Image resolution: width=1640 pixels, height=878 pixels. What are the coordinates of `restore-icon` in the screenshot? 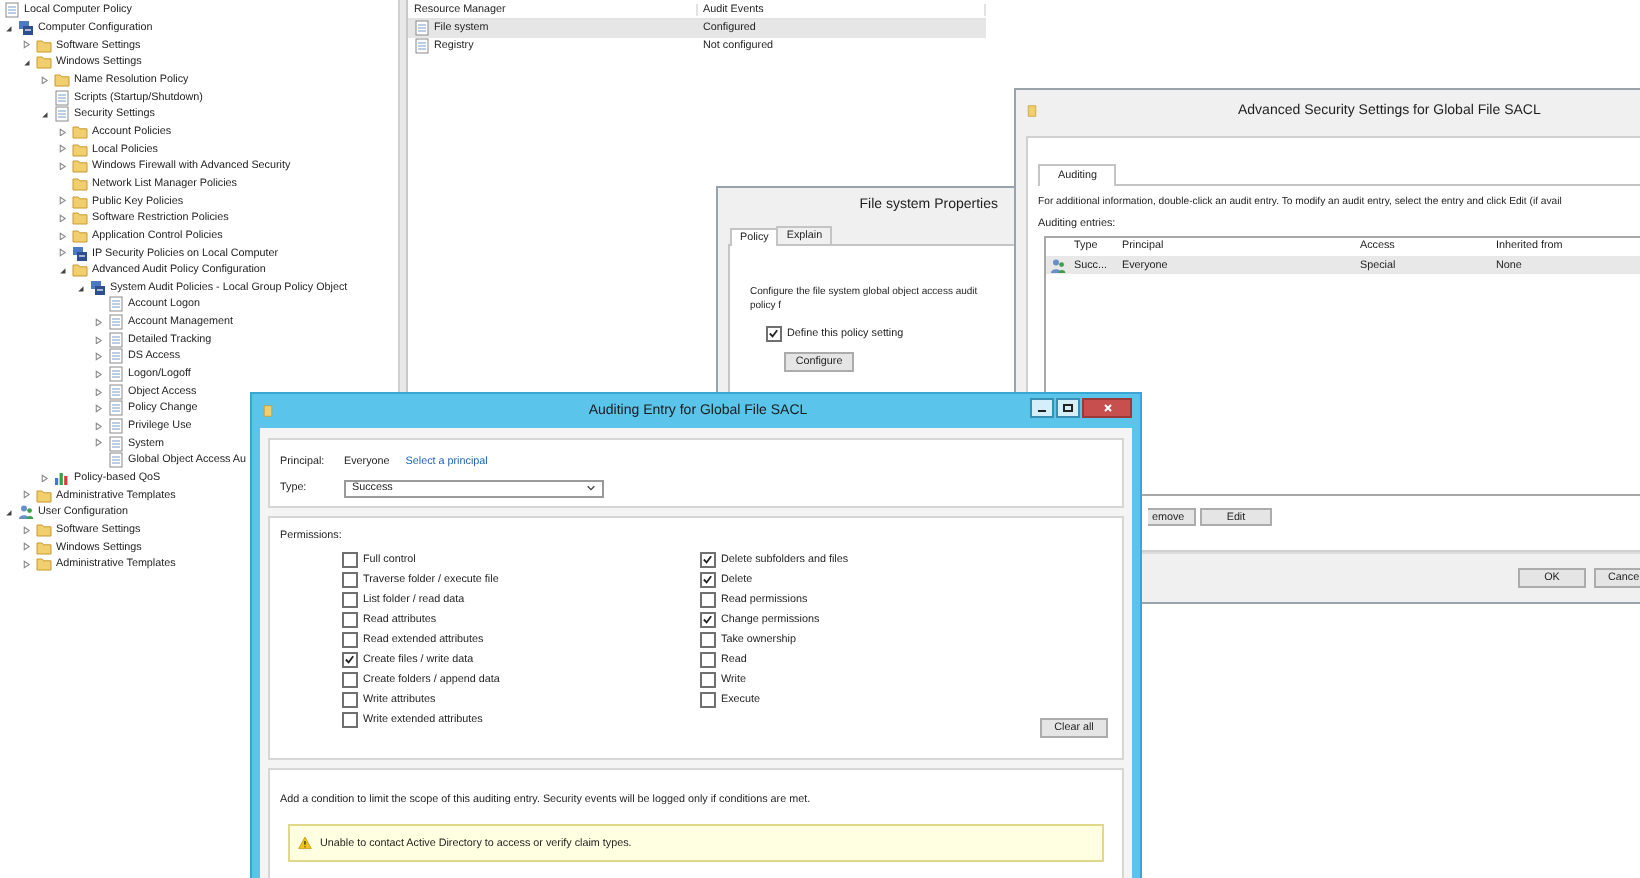 It's located at (1068, 408).